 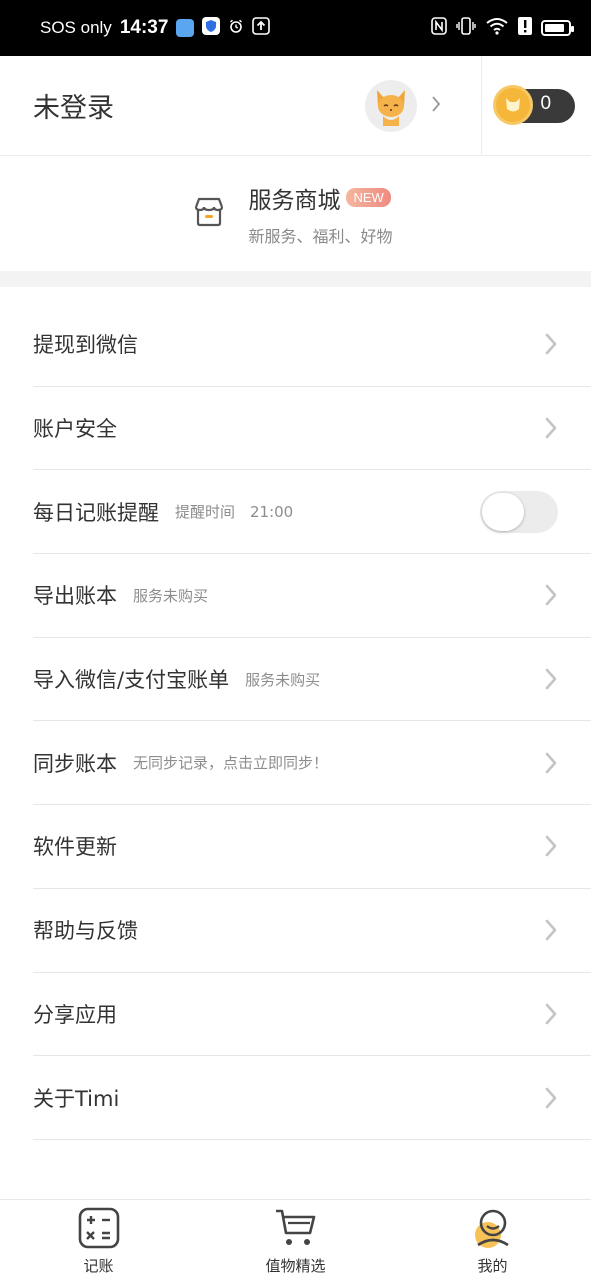 What do you see at coordinates (391, 105) in the screenshot?
I see `cat-avatar-icon` at bounding box center [391, 105].